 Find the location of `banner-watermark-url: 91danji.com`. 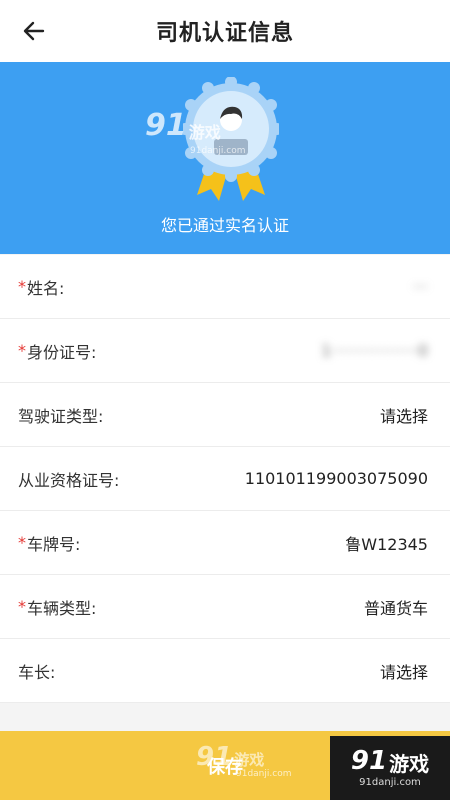

banner-watermark-url: 91danji.com is located at coordinates (218, 151).